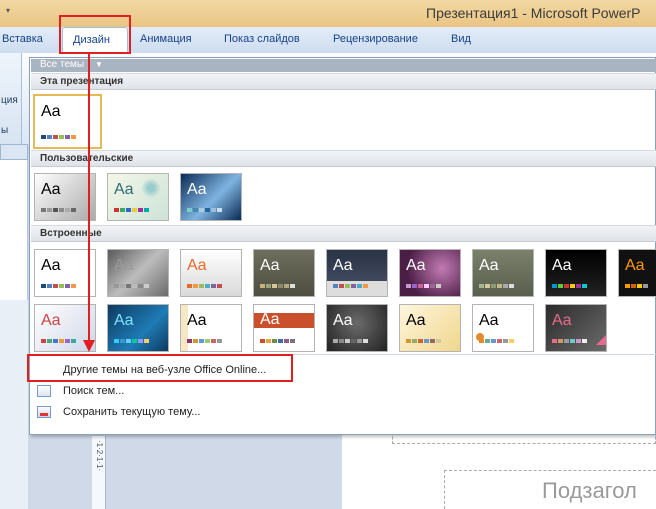  Describe the element at coordinates (14, 152) in the screenshot. I see `slides-tab-strip` at that location.